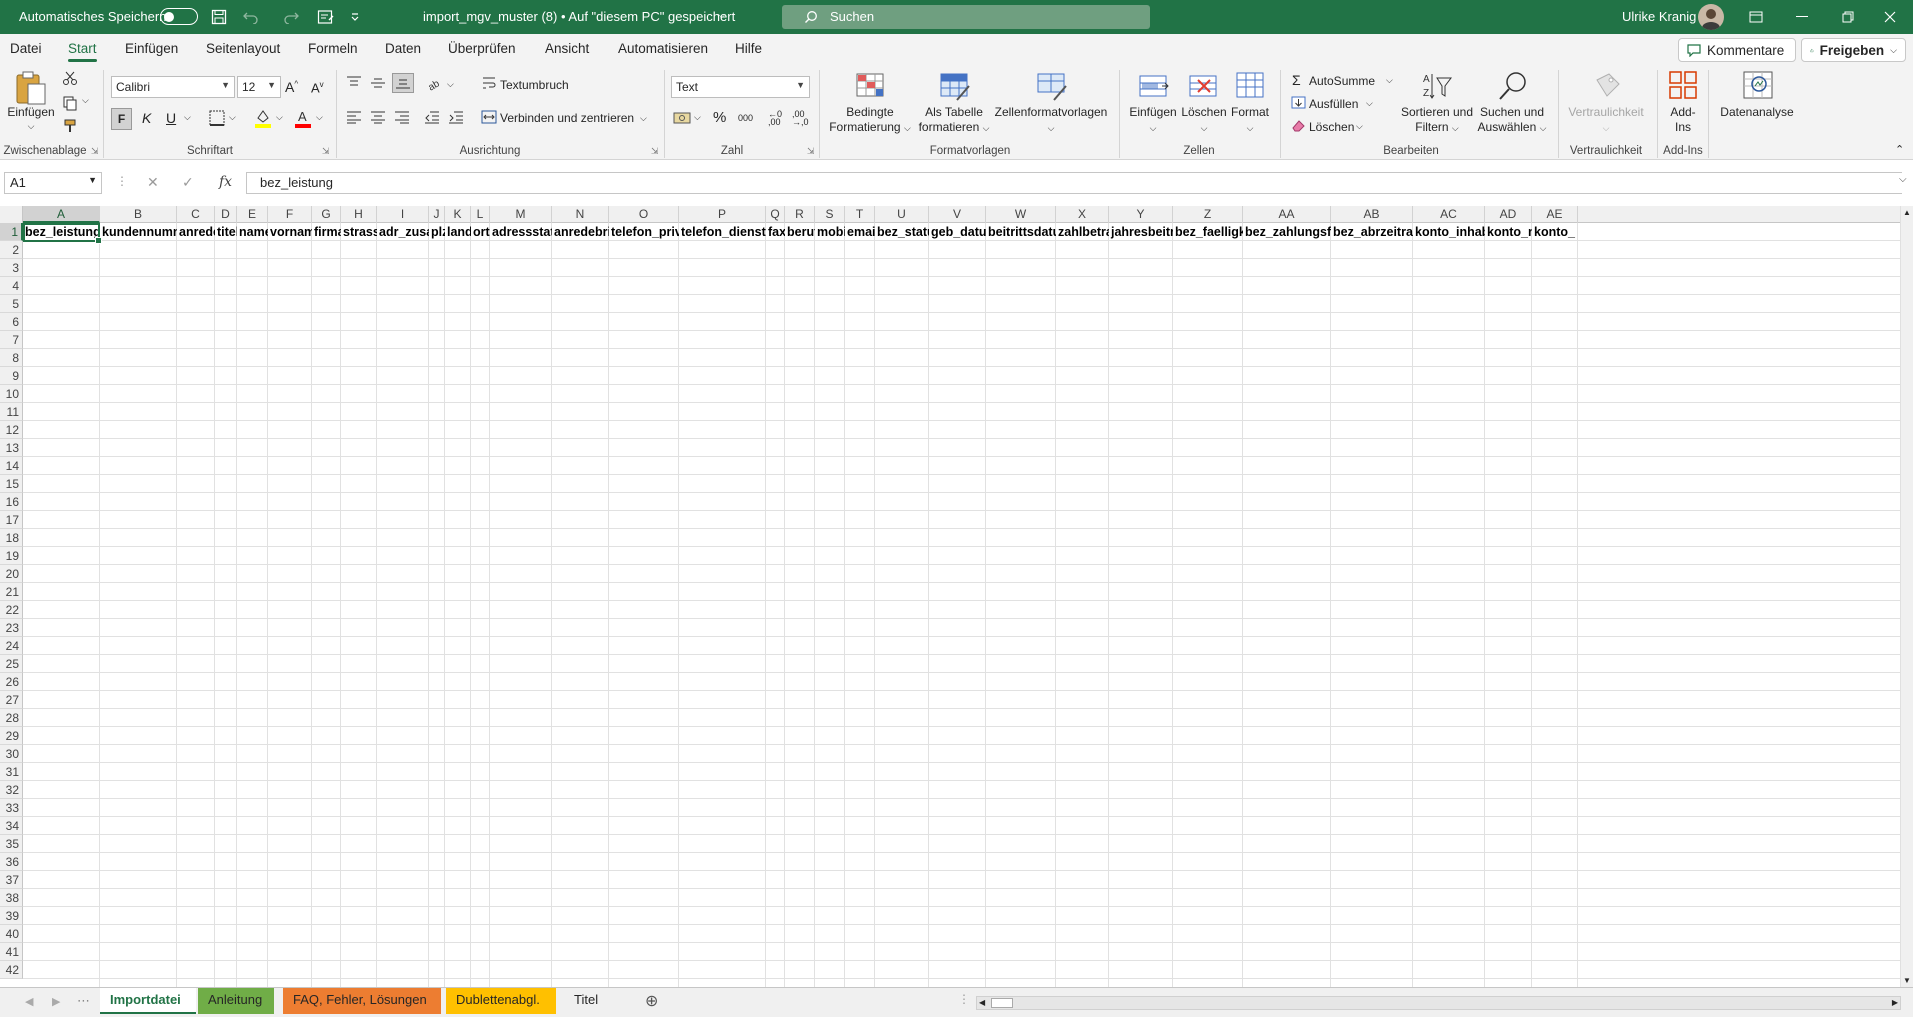 Image resolution: width=1913 pixels, height=1017 pixels. I want to click on row-header-3: 3, so click(11, 268).